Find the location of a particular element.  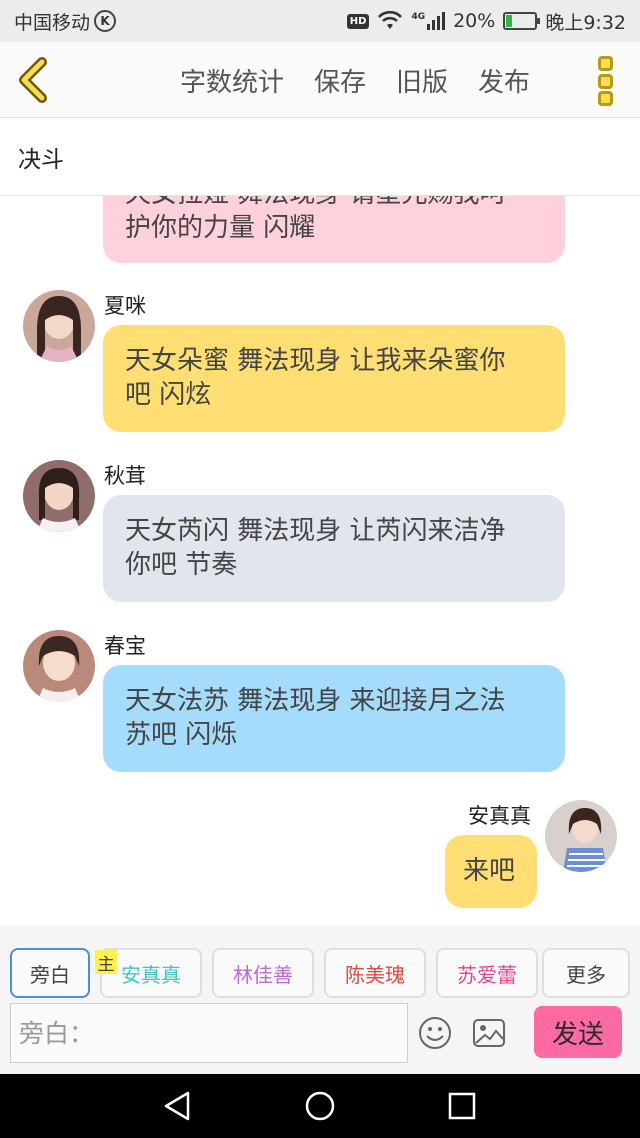

status-right: HD 4G 20% 晚上9:32 is located at coordinates (486, 21).